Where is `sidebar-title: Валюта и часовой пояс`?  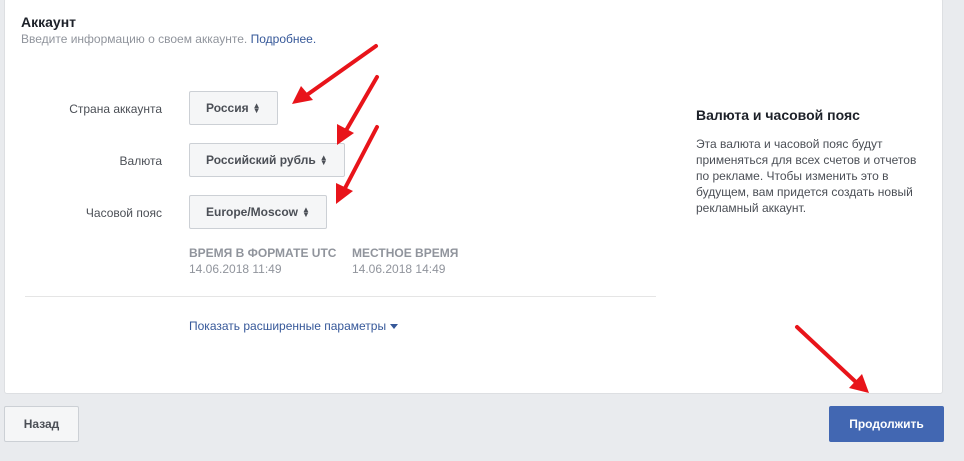 sidebar-title: Валюта и часовой пояс is located at coordinates (778, 115).